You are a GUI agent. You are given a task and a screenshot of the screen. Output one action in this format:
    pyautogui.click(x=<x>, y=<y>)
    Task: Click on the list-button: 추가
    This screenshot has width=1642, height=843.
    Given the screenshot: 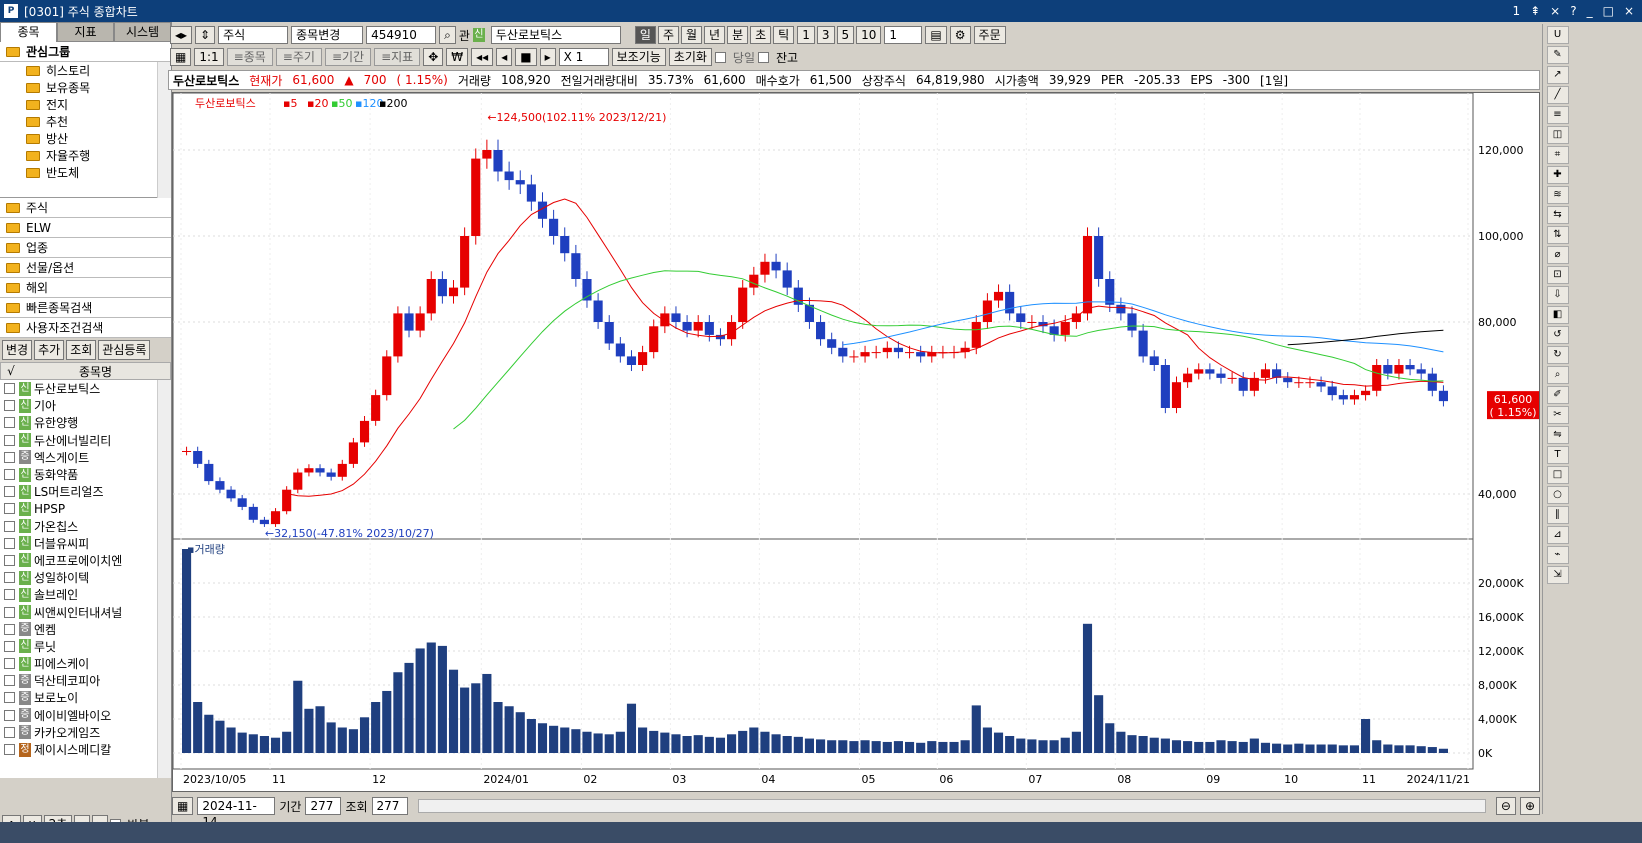 What is the action you would take?
    pyautogui.click(x=49, y=350)
    